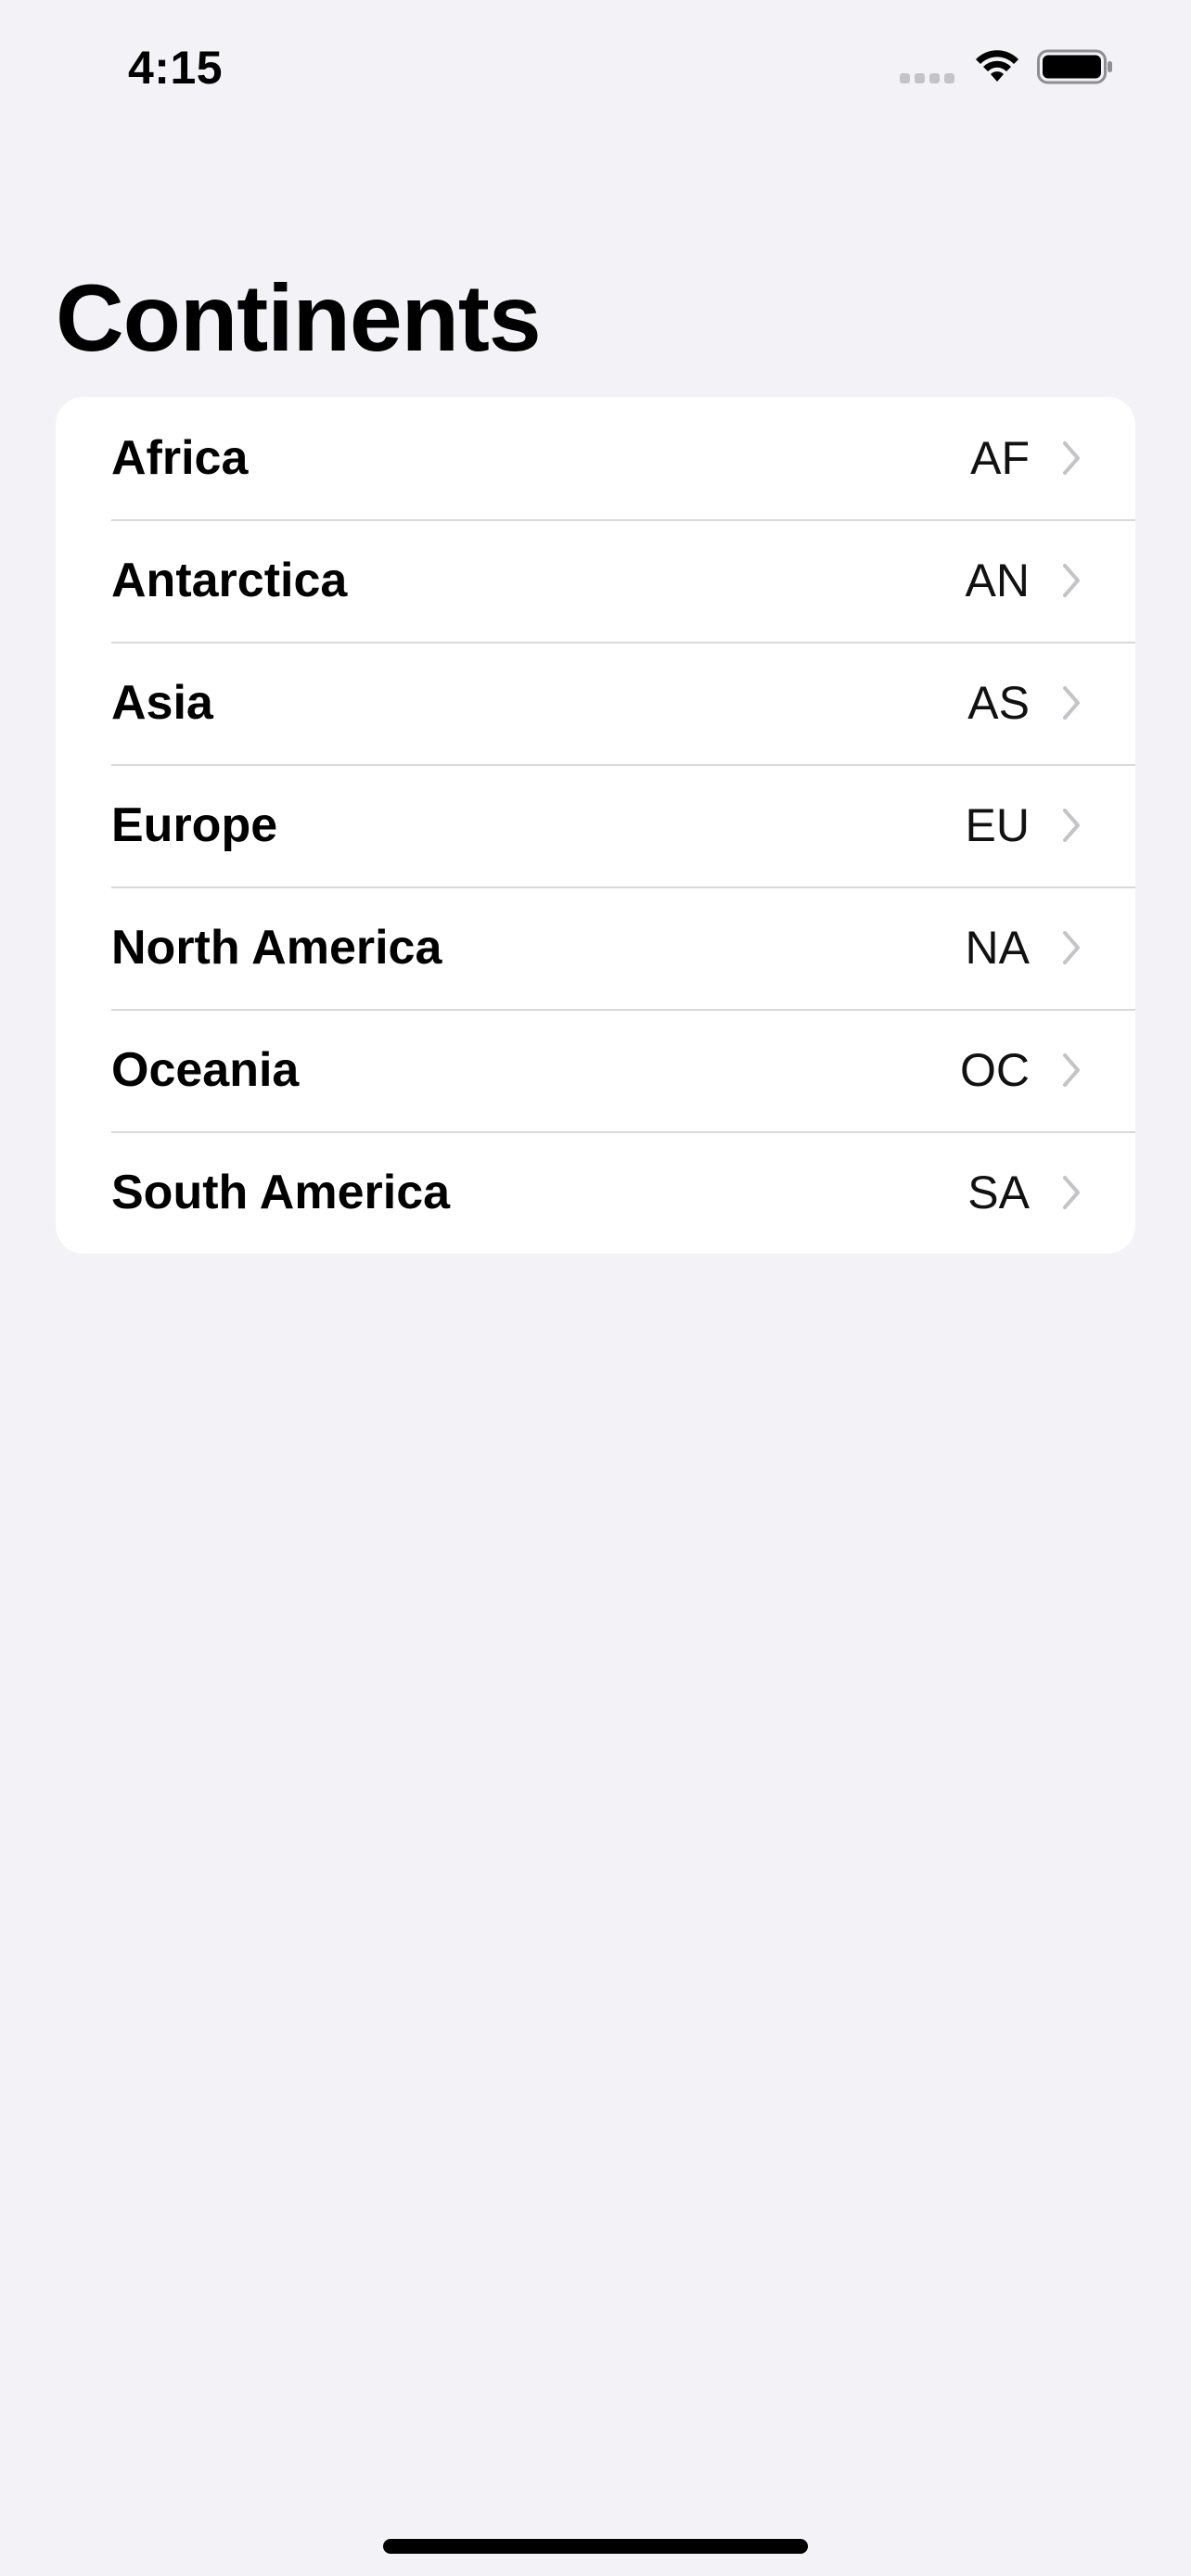 The height and width of the screenshot is (2576, 1191). Describe the element at coordinates (180, 458) in the screenshot. I see `continent-name: Africa` at that location.